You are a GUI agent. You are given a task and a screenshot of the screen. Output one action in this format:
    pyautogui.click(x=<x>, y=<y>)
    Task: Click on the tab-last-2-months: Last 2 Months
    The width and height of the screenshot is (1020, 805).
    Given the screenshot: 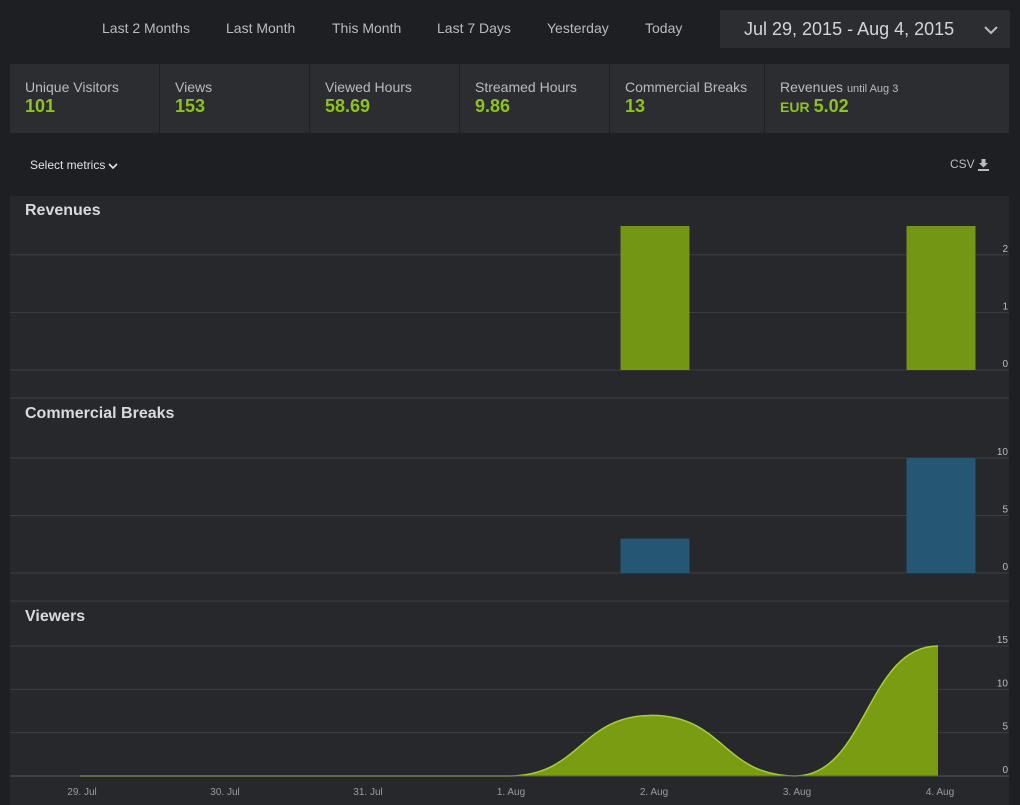 What is the action you would take?
    pyautogui.click(x=146, y=28)
    